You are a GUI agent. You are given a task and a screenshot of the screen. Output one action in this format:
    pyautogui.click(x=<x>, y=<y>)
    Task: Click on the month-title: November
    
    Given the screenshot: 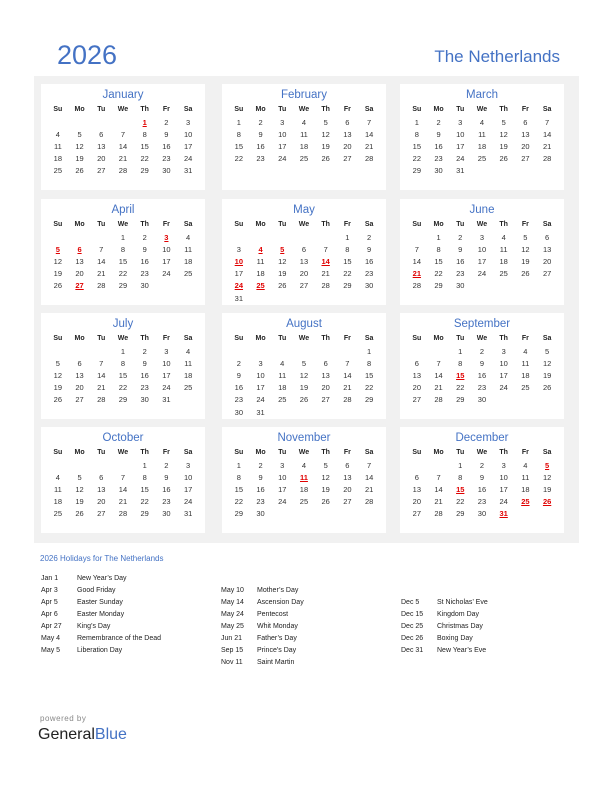 What is the action you would take?
    pyautogui.click(x=304, y=438)
    